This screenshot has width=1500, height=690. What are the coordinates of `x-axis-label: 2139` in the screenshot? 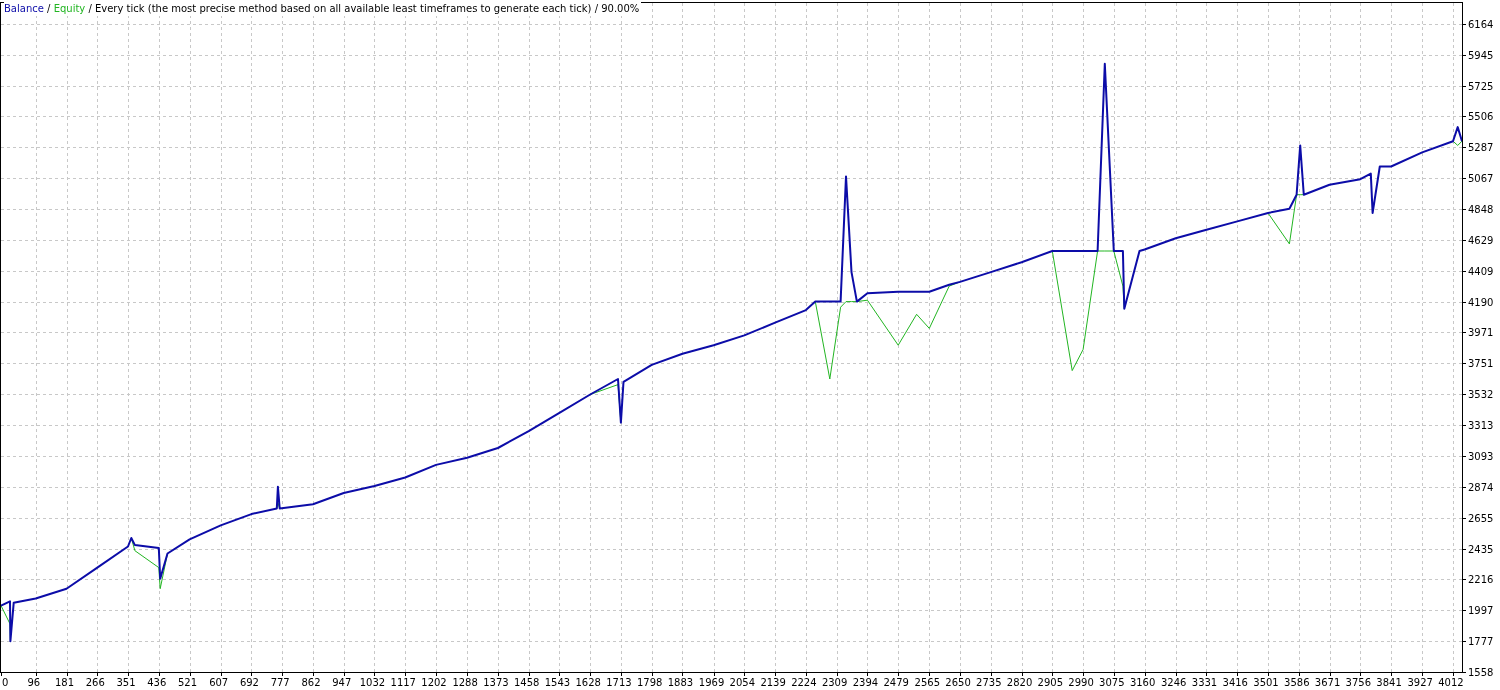 It's located at (773, 682).